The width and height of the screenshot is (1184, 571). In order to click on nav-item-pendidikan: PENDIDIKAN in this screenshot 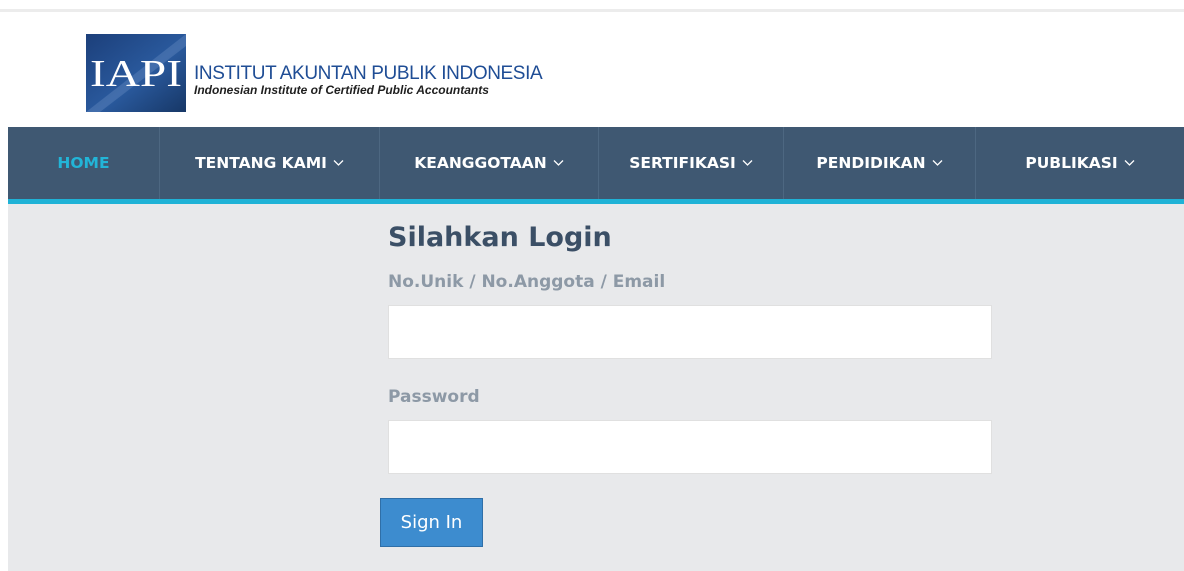, I will do `click(880, 163)`.